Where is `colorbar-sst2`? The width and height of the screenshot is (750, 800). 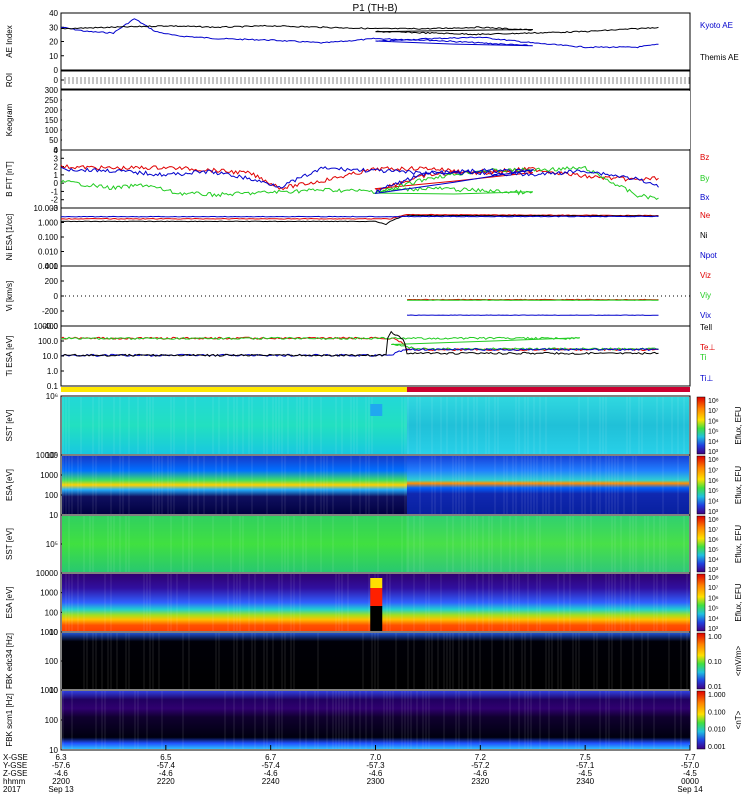 colorbar-sst2 is located at coordinates (701, 544).